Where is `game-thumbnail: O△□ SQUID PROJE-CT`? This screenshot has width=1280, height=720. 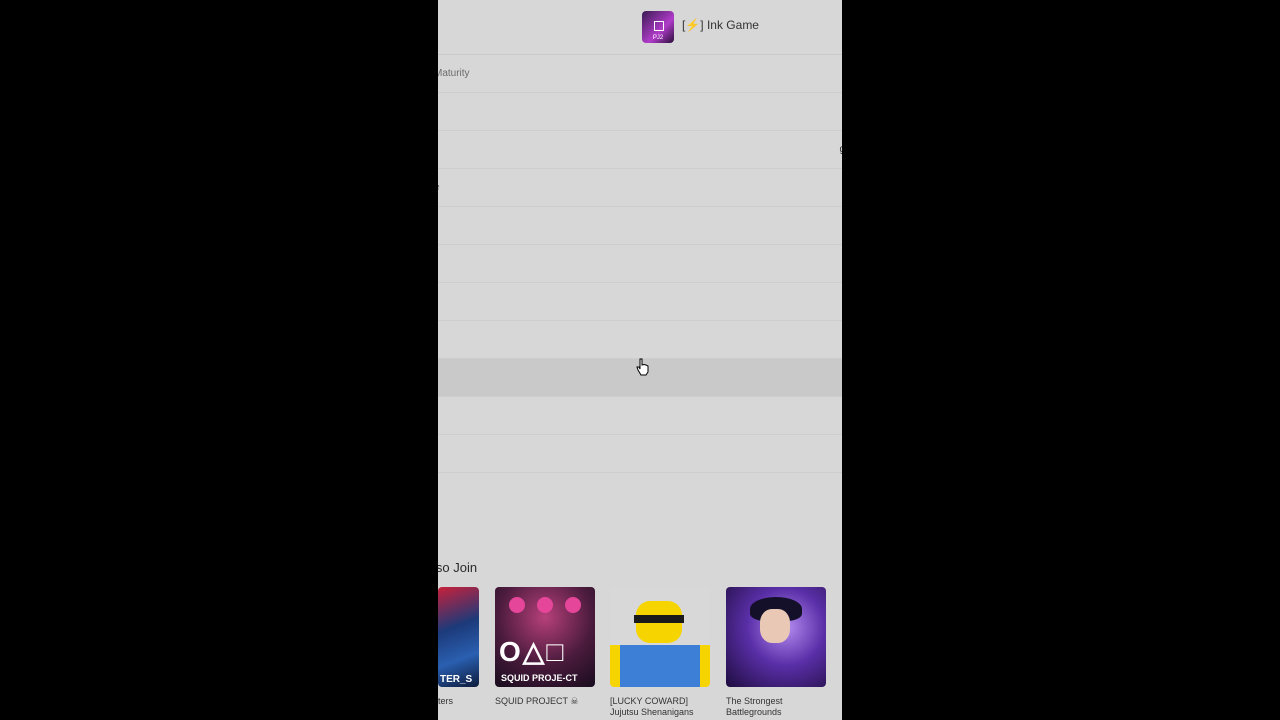 game-thumbnail: O△□ SQUID PROJE-CT is located at coordinates (545, 637).